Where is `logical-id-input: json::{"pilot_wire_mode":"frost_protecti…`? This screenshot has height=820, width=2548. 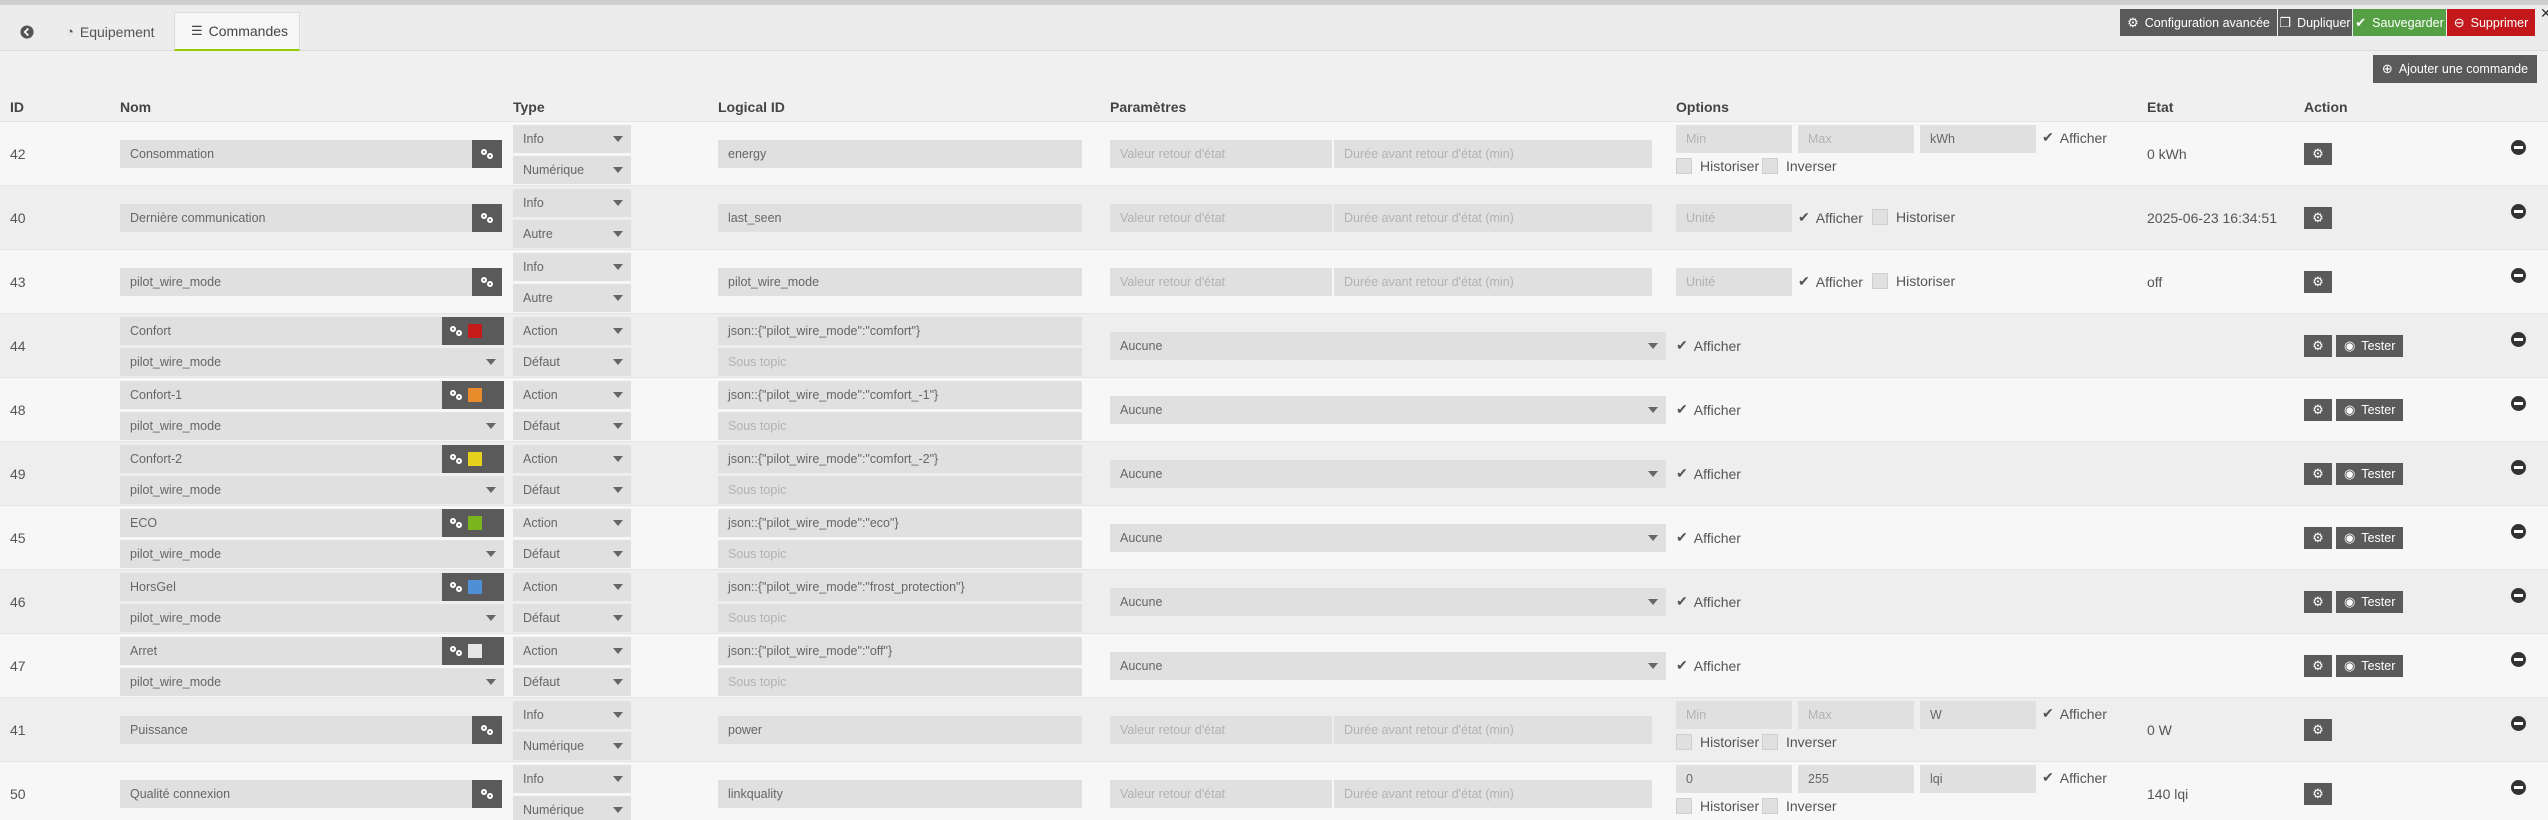
logical-id-input: json::{"pilot_wire_mode":"frost_protecti… is located at coordinates (900, 587).